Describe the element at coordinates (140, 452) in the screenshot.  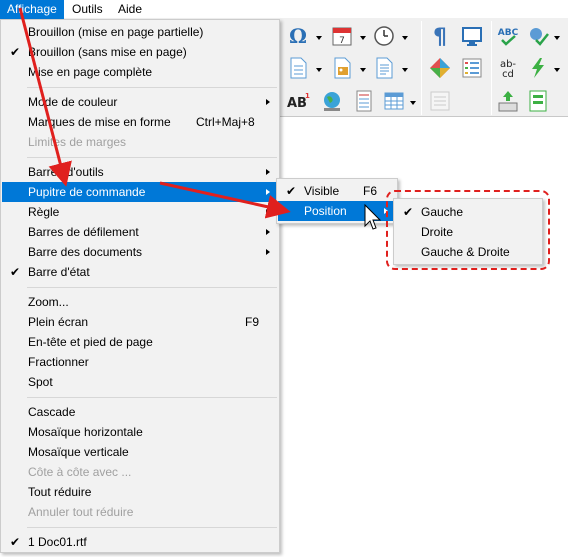
I see `menu-item-tile-vertical: Mosaïque verticale` at that location.